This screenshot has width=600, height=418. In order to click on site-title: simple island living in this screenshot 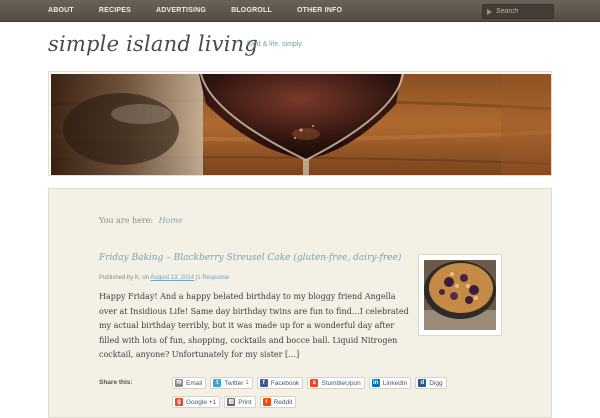, I will do `click(153, 44)`.